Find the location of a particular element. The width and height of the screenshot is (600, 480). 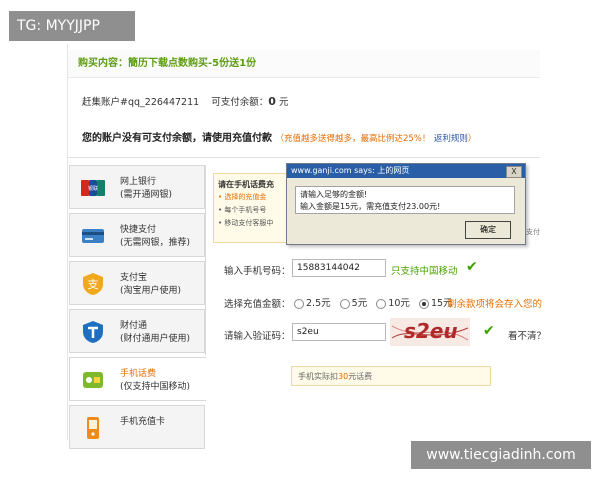

svg-text: 支 is located at coordinates (93, 284).